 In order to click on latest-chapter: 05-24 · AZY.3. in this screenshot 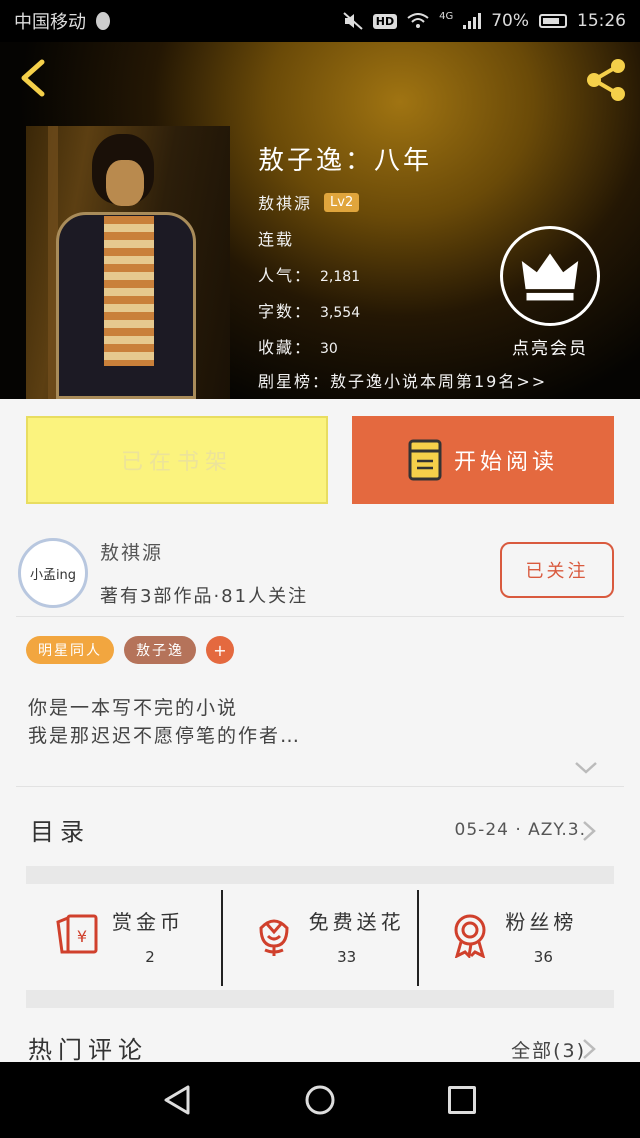, I will do `click(520, 830)`.